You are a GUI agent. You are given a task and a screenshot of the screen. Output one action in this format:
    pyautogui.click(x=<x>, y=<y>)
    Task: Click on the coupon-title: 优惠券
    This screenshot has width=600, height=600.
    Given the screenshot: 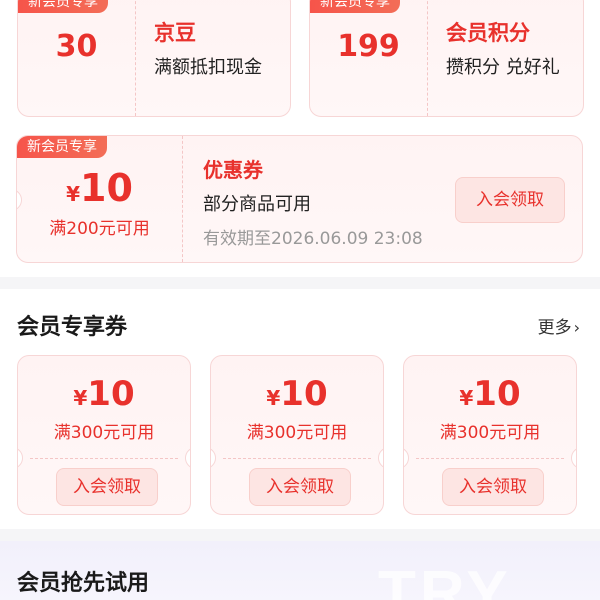 What is the action you would take?
    pyautogui.click(x=233, y=170)
    